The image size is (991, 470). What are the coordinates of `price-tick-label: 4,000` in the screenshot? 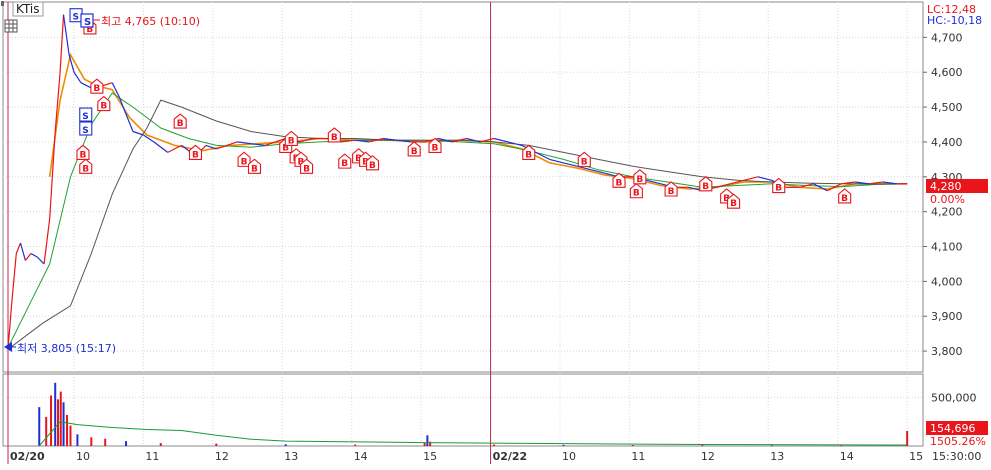 It's located at (947, 281).